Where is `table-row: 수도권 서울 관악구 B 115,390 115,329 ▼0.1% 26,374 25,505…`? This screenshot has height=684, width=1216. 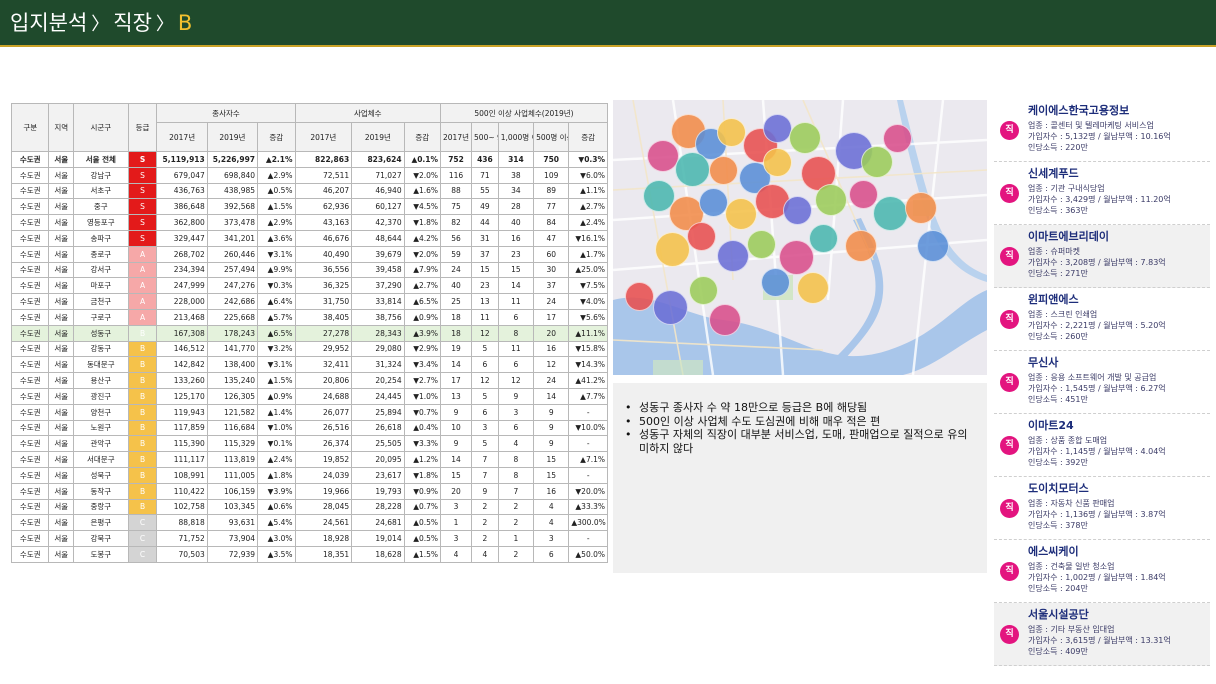 table-row: 수도권 서울 관악구 B 115,390 115,329 ▼0.1% 26,374 25,505… is located at coordinates (309, 444).